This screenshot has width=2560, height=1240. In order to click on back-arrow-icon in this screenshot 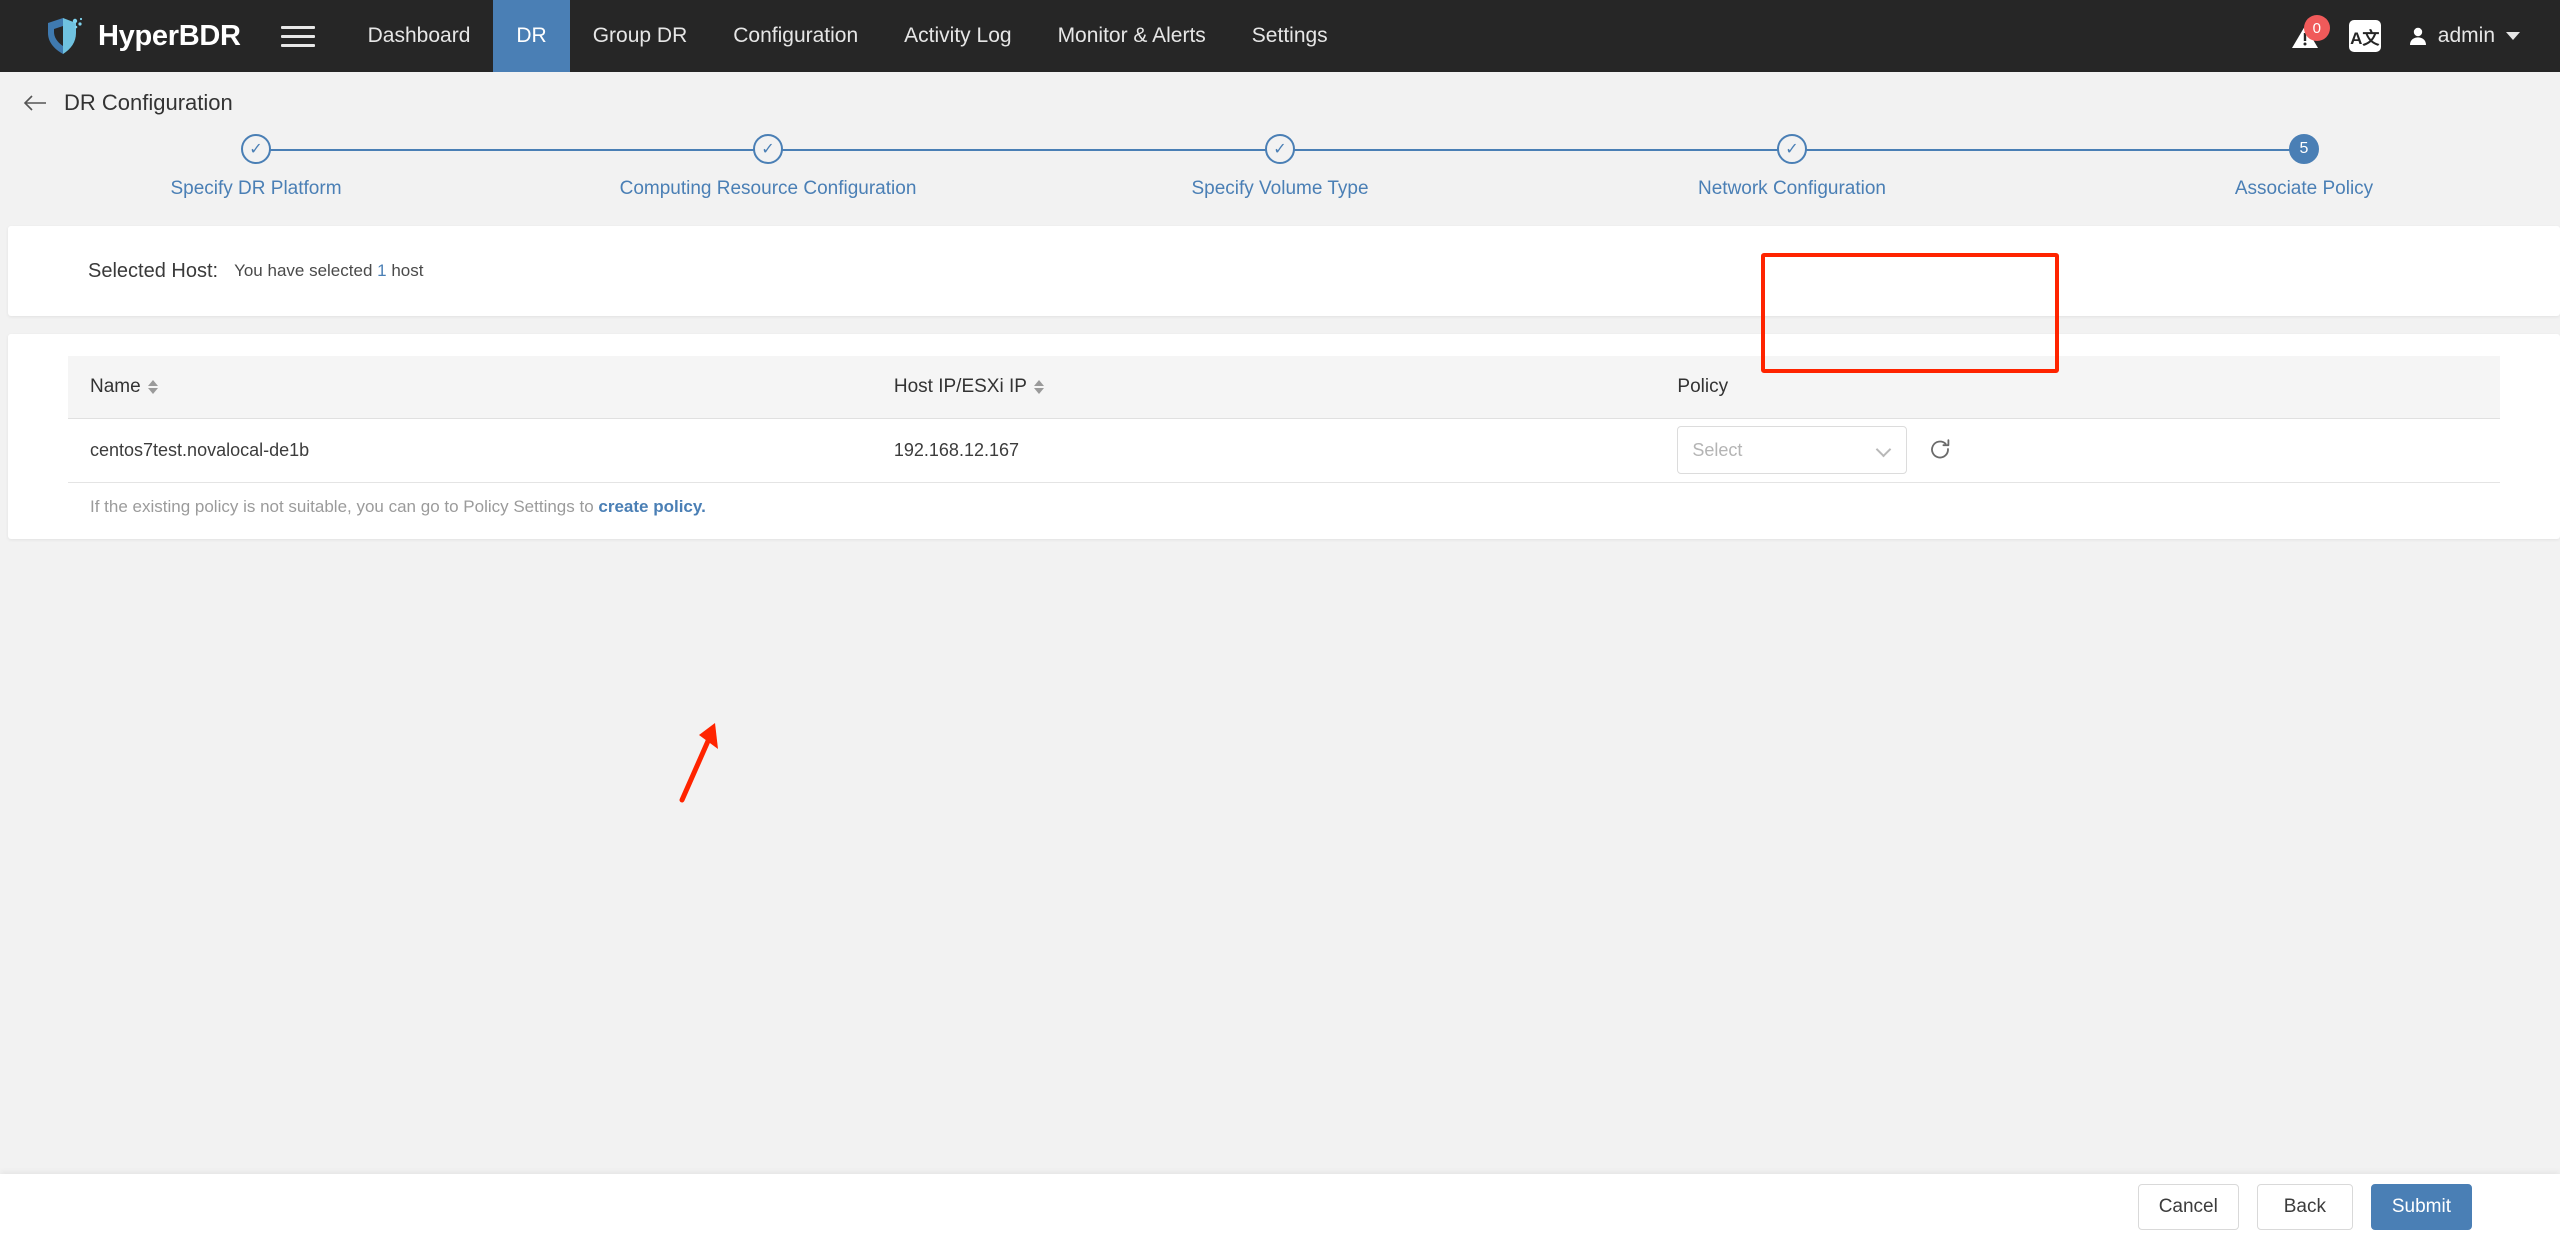, I will do `click(35, 103)`.